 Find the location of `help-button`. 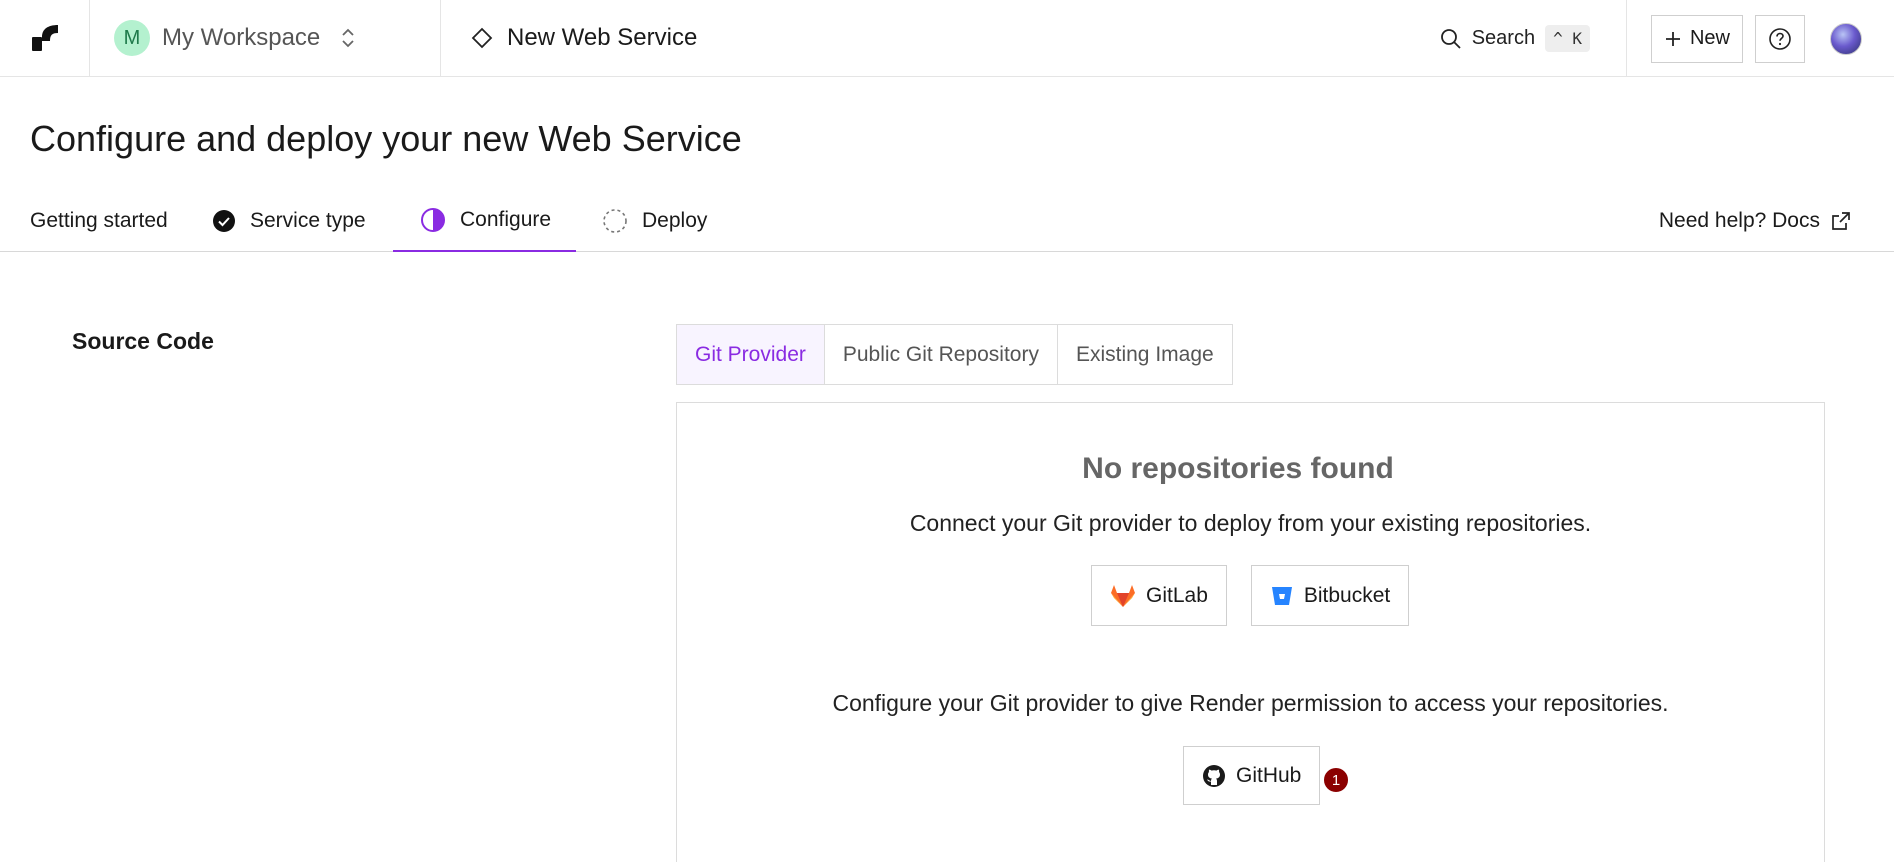

help-button is located at coordinates (1780, 38).